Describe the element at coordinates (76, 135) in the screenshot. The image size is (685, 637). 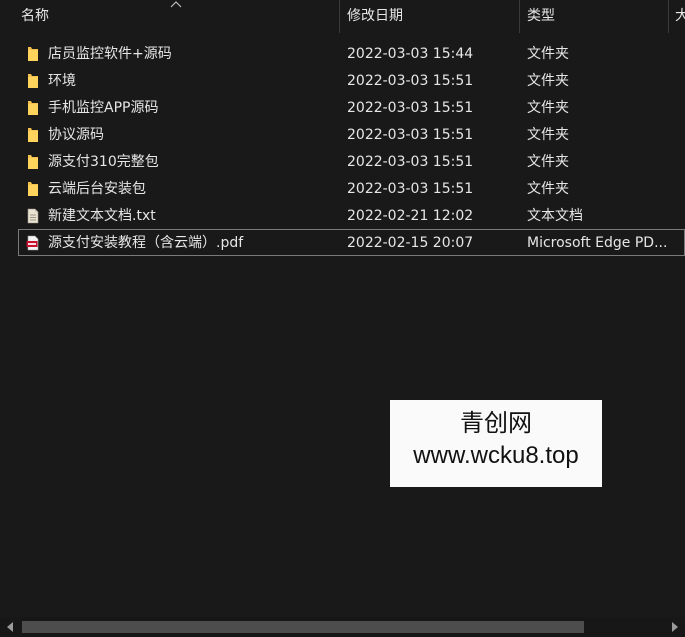
I see `file-name: 协议源码` at that location.